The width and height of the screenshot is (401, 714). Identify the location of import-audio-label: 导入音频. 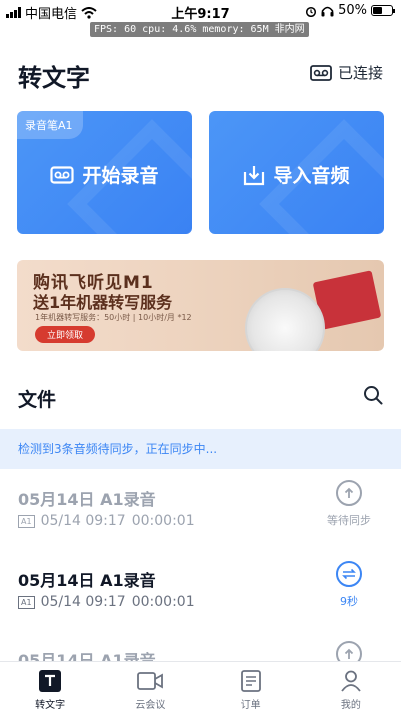
(311, 176).